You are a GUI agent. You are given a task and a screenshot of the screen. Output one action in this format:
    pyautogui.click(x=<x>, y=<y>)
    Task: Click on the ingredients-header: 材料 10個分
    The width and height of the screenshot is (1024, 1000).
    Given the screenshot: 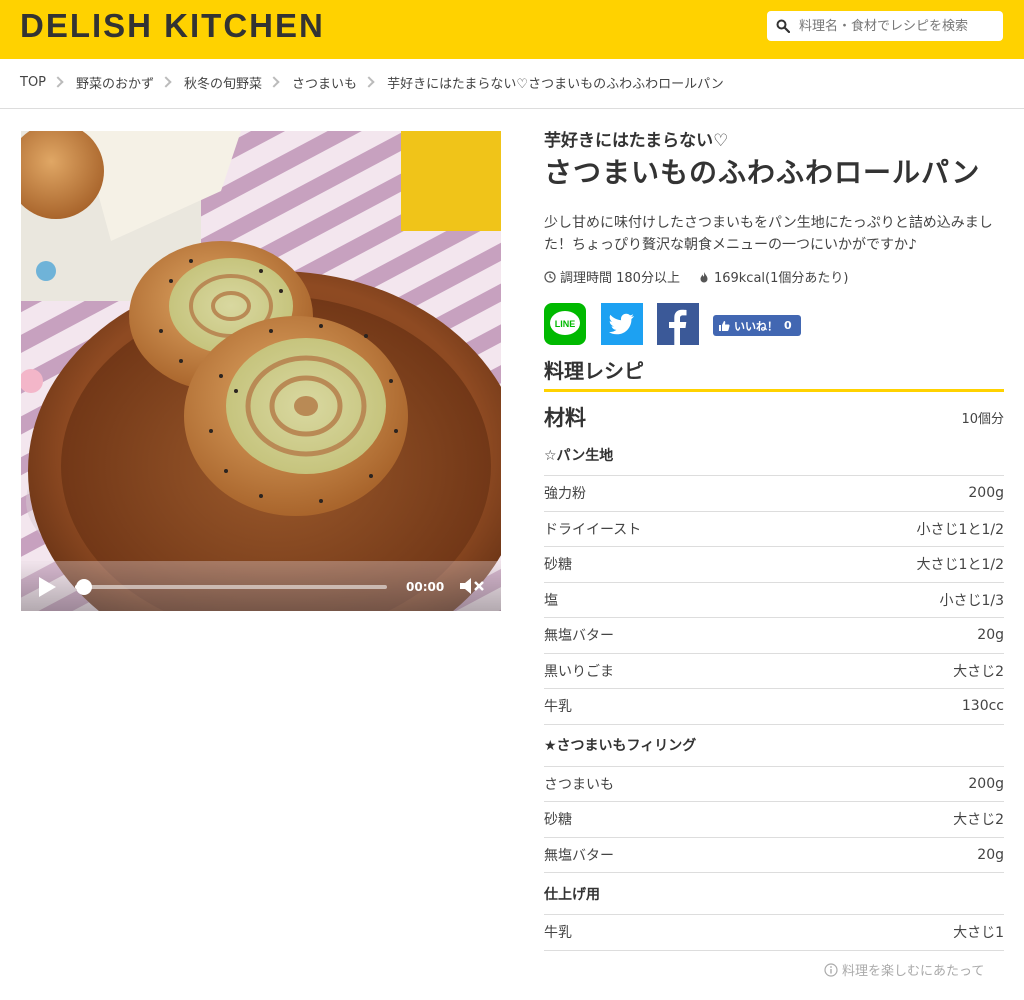 What is the action you would take?
    pyautogui.click(x=774, y=416)
    